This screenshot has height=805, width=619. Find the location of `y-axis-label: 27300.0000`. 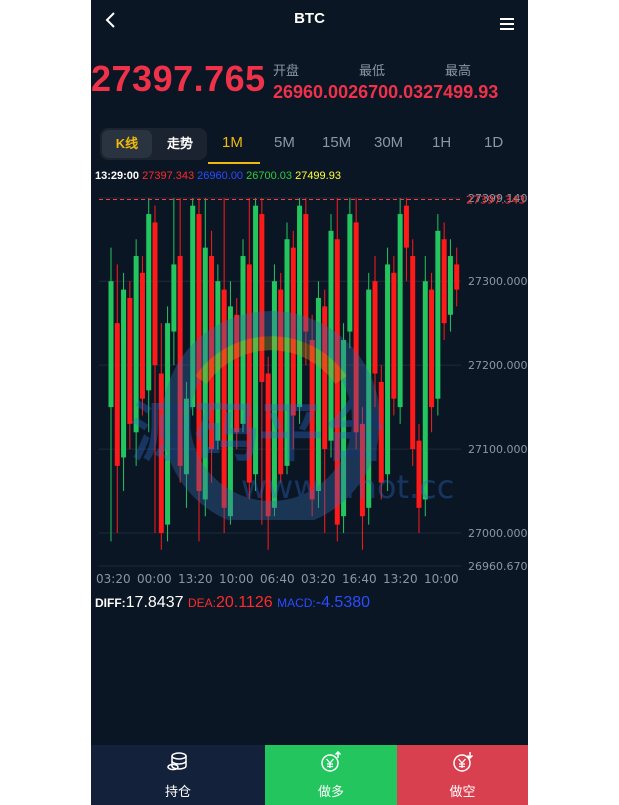

y-axis-label: 27300.0000 is located at coordinates (498, 281).